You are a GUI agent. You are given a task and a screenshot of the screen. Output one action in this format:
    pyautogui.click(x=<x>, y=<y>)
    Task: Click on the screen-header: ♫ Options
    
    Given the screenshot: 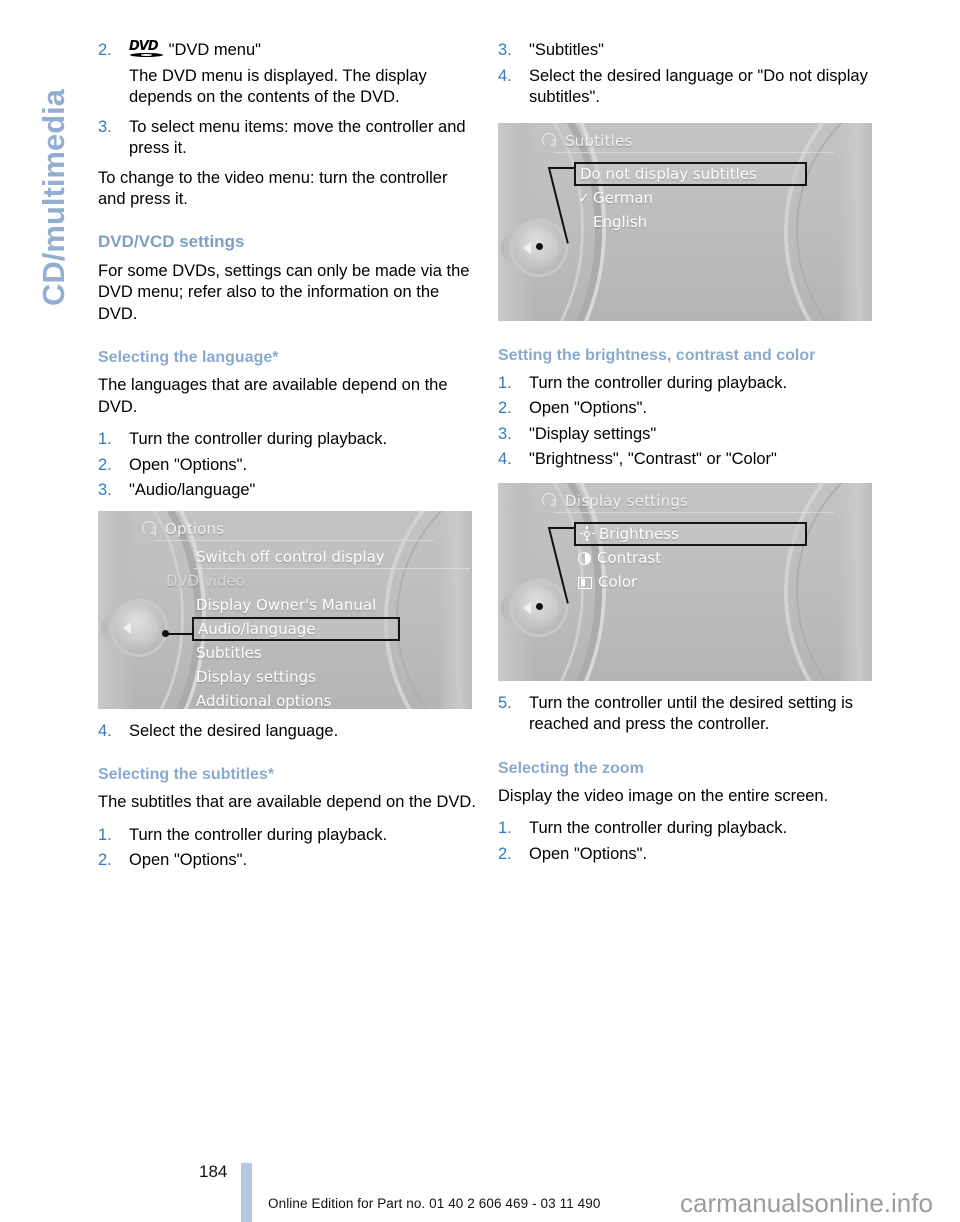 What is the action you would take?
    pyautogui.click(x=291, y=529)
    